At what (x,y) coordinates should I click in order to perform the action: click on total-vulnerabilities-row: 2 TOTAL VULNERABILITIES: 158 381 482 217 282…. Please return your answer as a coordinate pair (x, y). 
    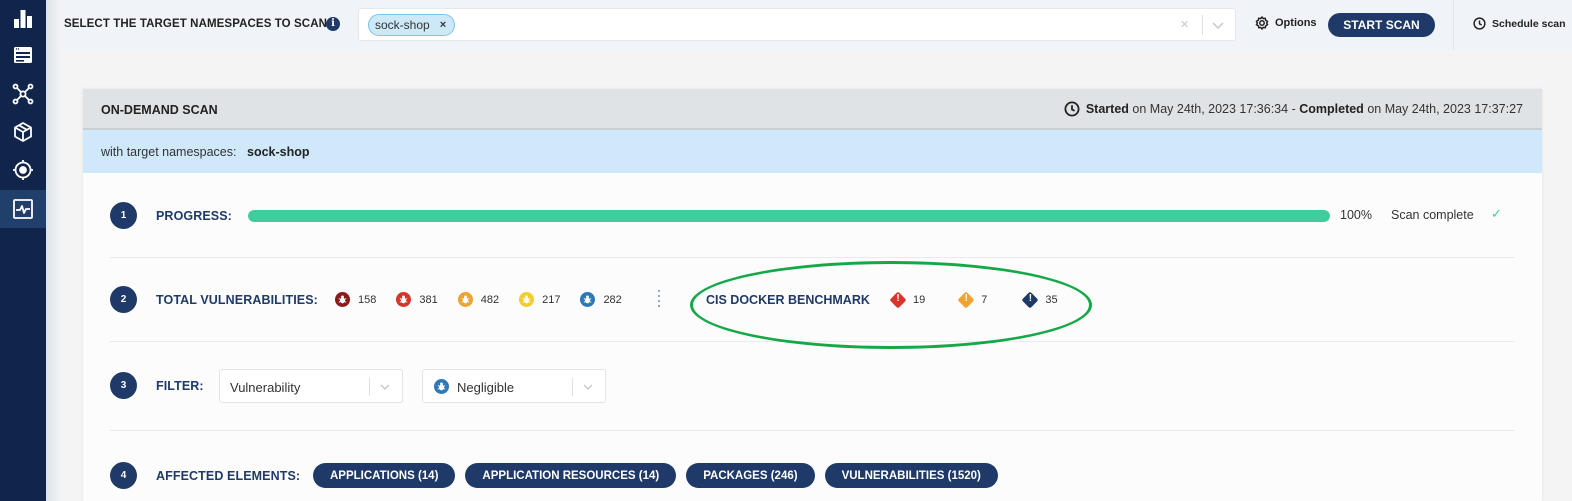
    Looking at the image, I should click on (812, 299).